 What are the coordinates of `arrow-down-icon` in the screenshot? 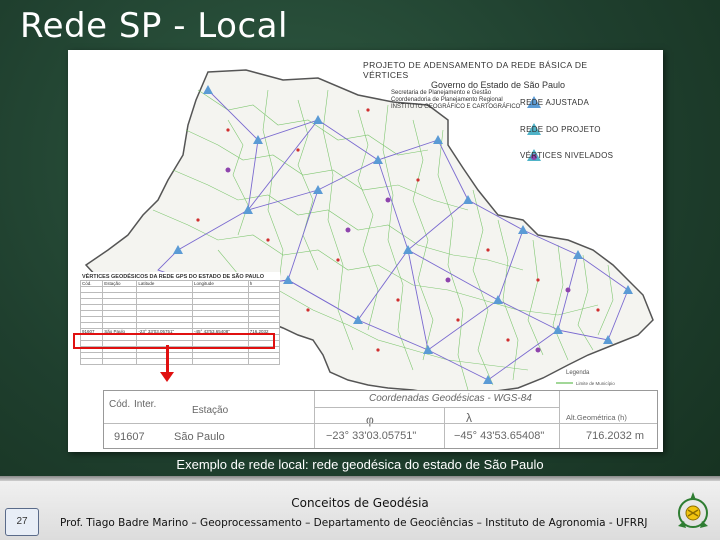 It's located at (167, 377).